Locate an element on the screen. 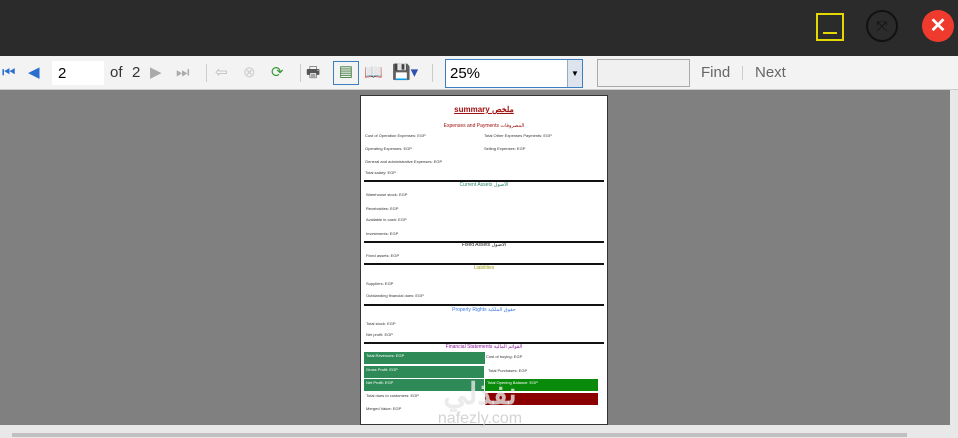 This screenshot has height=438, width=958. report-line: Merged Value: EGP is located at coordinates (384, 408).